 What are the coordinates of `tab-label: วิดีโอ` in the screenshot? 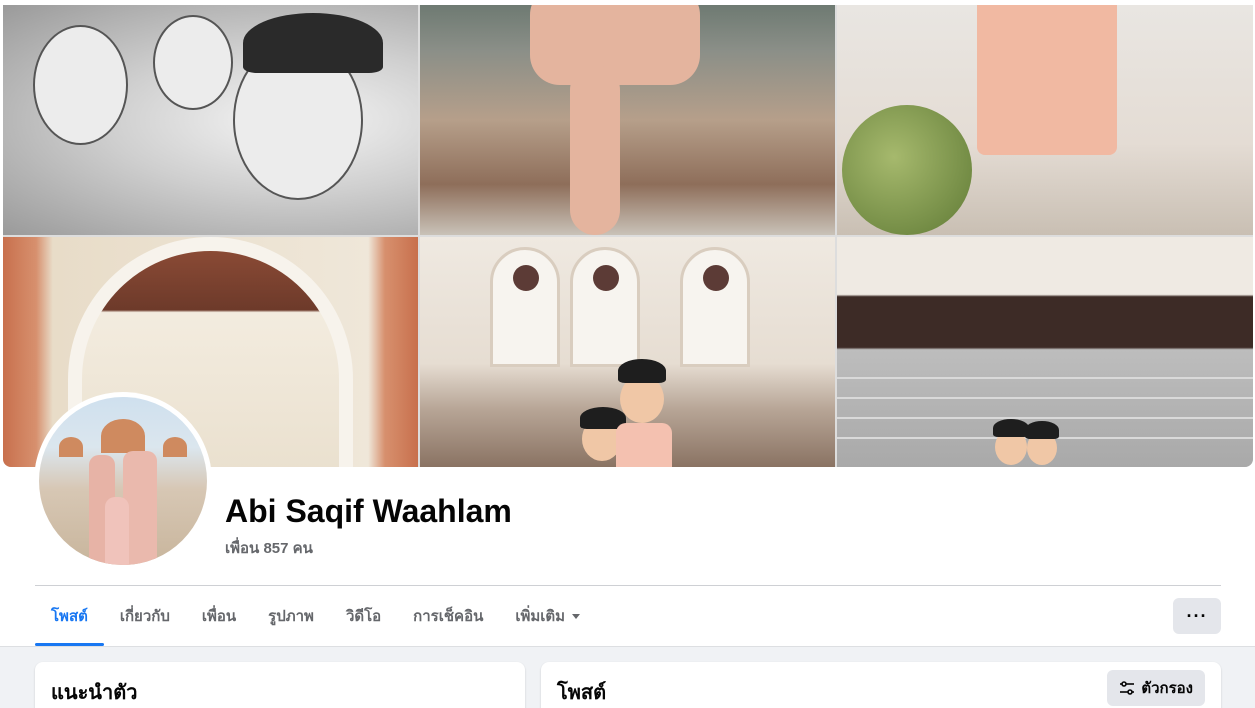 It's located at (363, 616).